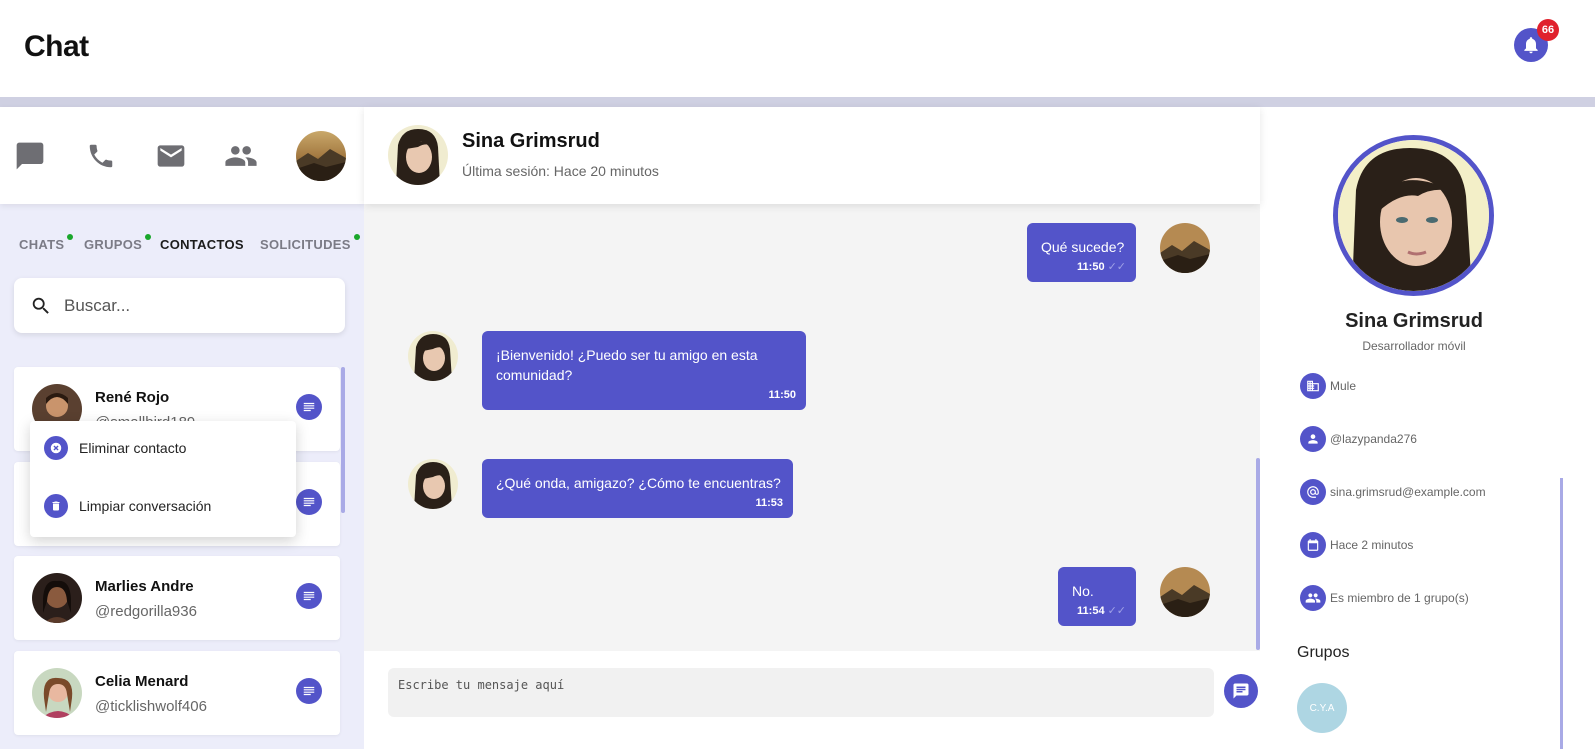 This screenshot has width=1595, height=749. Describe the element at coordinates (132, 397) in the screenshot. I see `contact-name: René Rojo` at that location.